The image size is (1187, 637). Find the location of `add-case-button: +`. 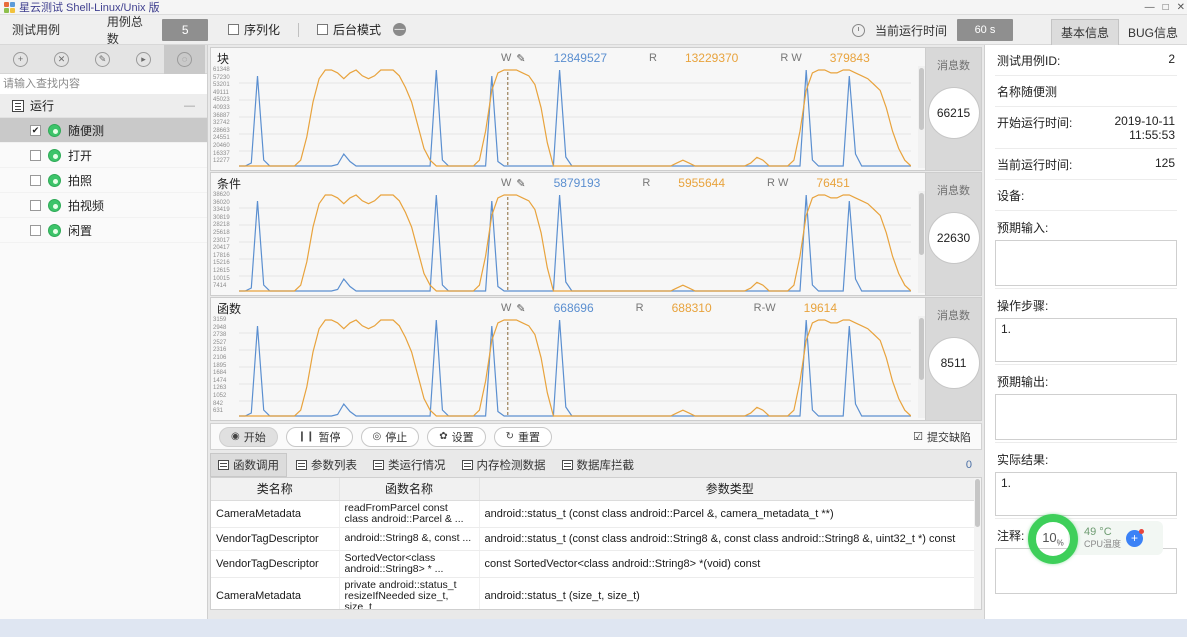

add-case-button: + is located at coordinates (20, 59).